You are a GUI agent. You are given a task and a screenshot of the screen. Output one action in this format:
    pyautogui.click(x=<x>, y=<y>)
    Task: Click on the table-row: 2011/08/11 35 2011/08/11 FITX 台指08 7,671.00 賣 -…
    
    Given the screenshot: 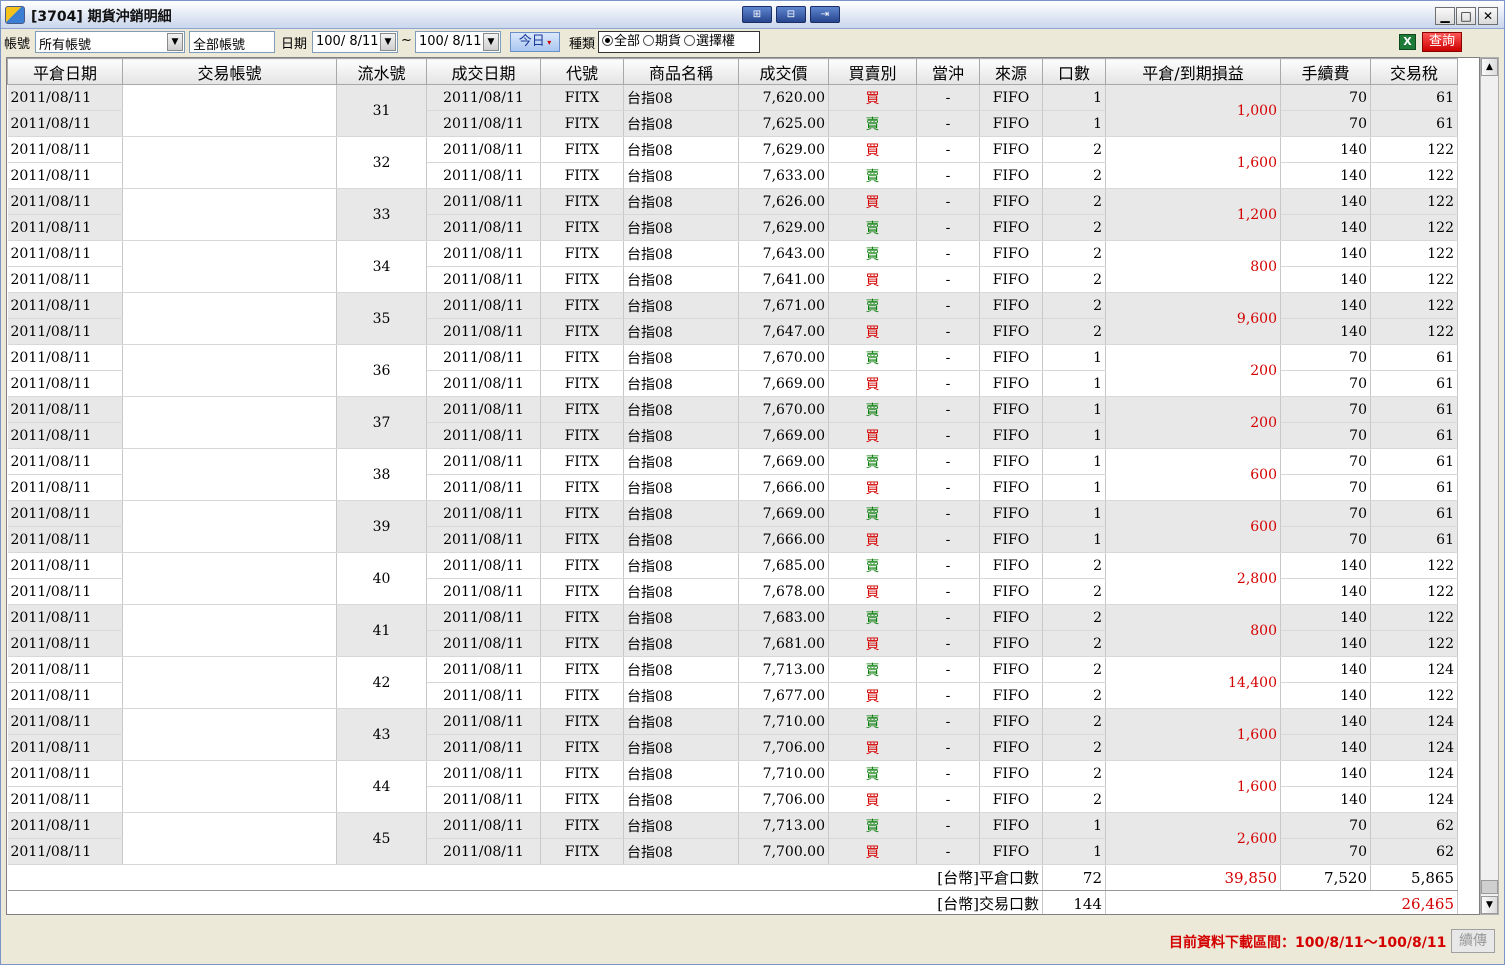 What is the action you would take?
    pyautogui.click(x=732, y=318)
    